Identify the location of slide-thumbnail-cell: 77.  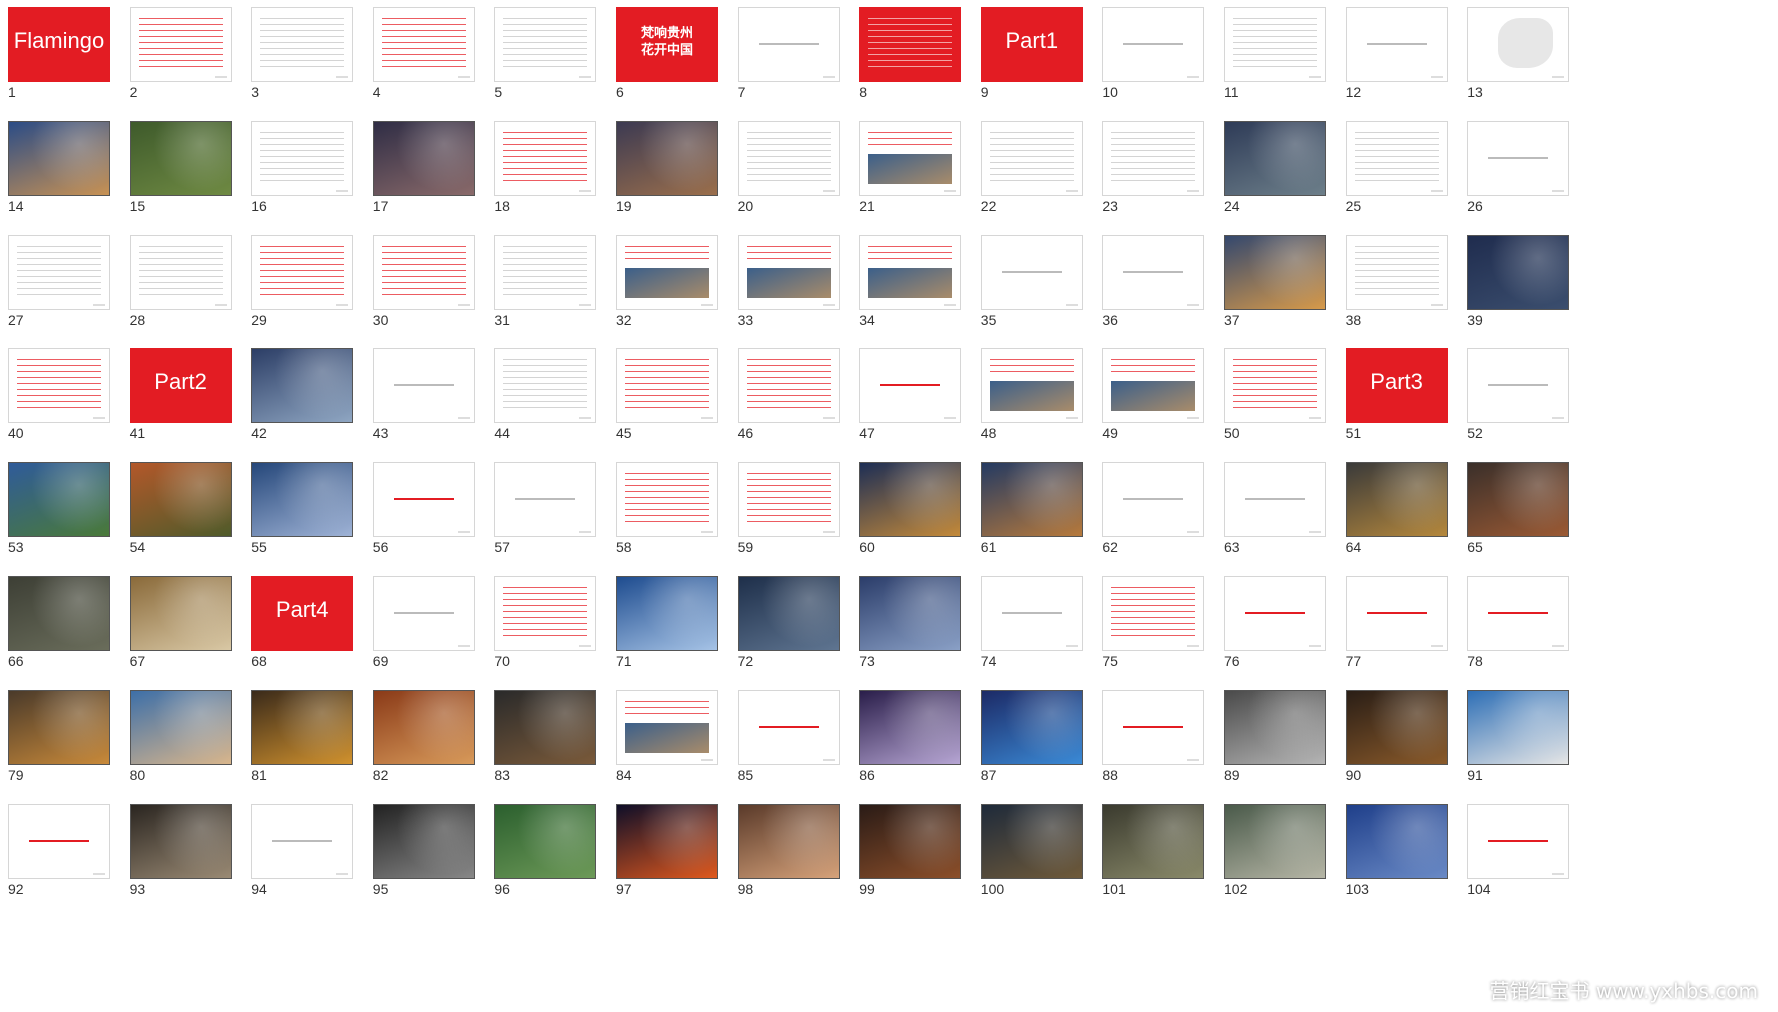
(1392, 619).